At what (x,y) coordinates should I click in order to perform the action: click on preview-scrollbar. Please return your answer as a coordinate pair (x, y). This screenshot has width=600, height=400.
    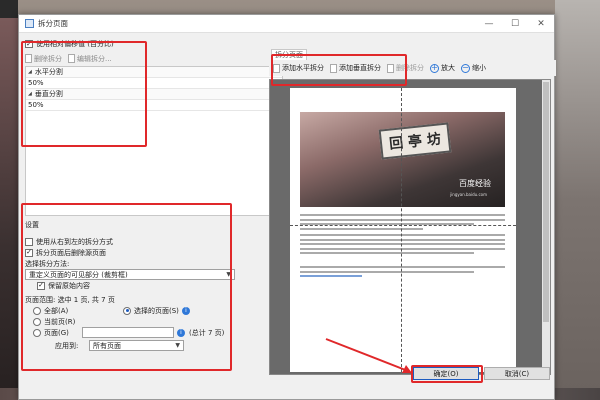
    Looking at the image, I should click on (546, 227).